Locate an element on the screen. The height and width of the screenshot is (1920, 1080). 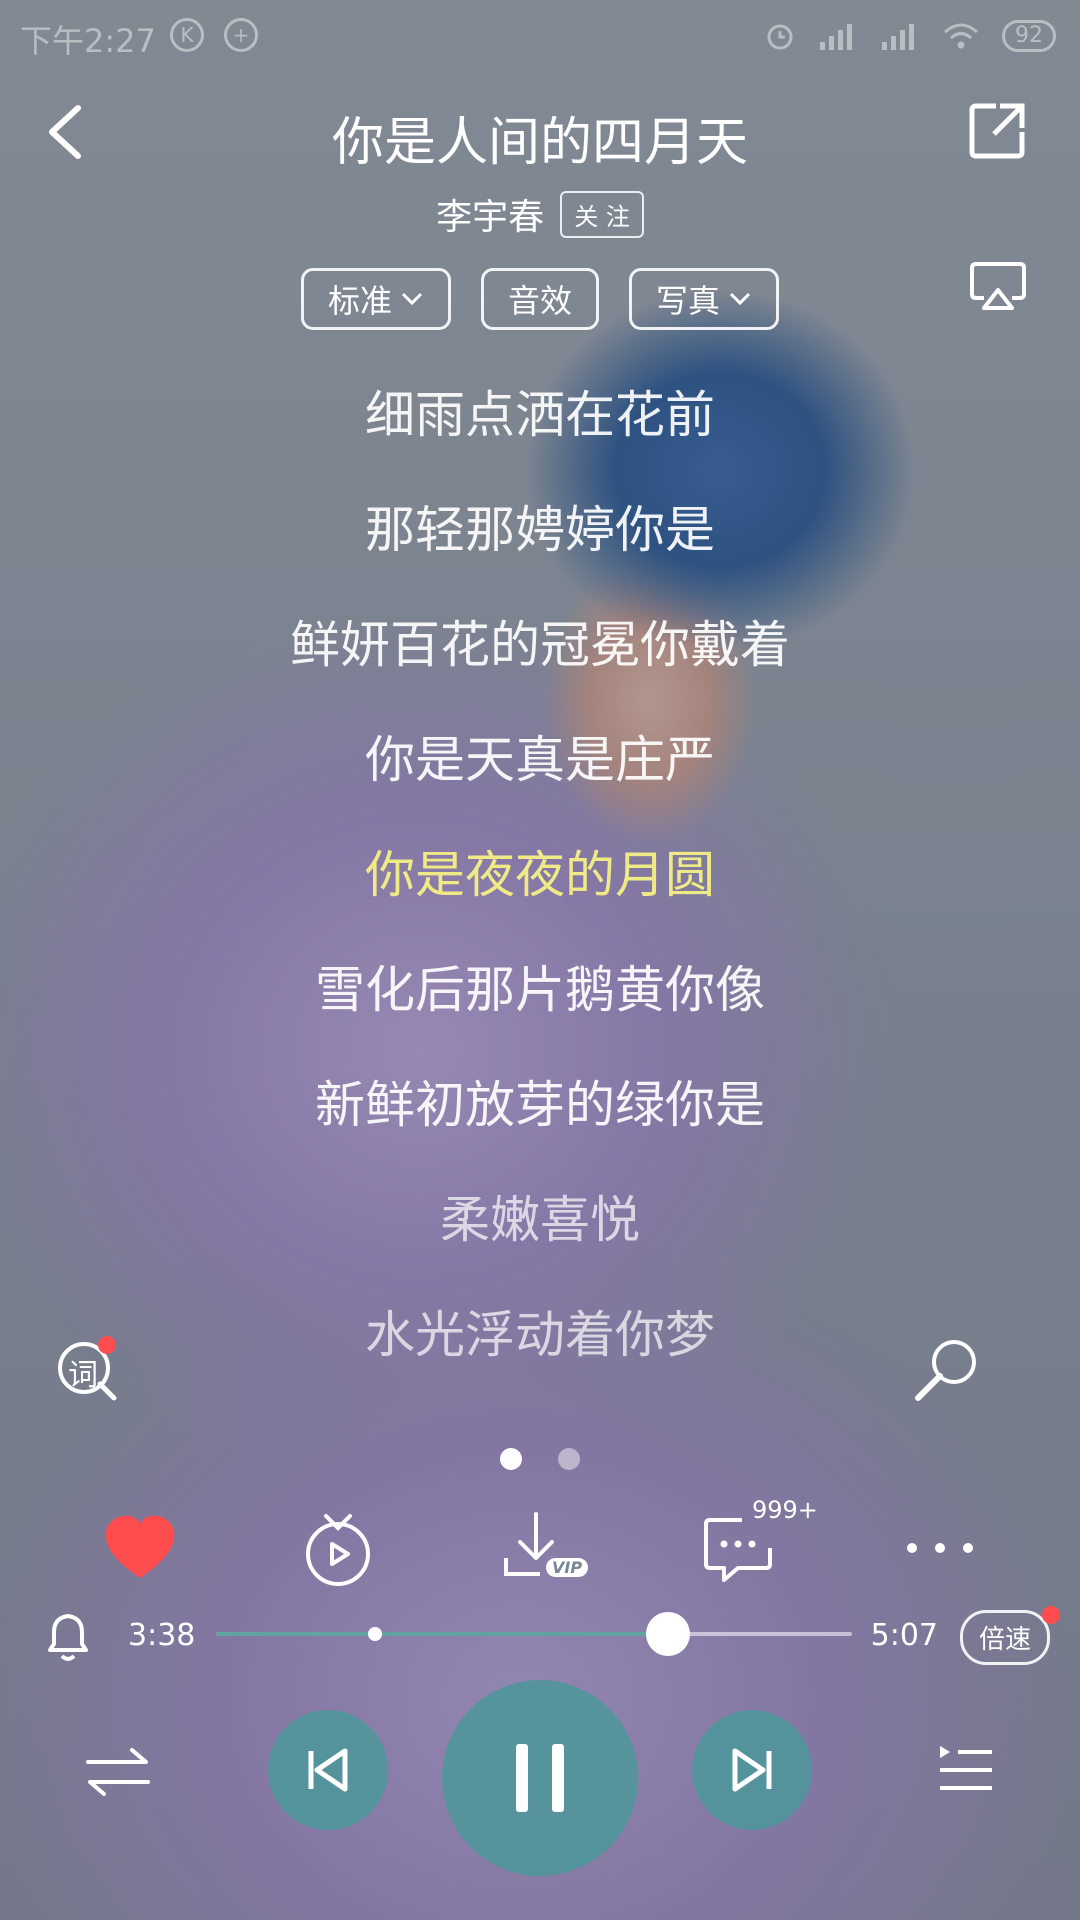
lyric-line: 雪化后那片鹅黄你像 is located at coordinates (540, 990).